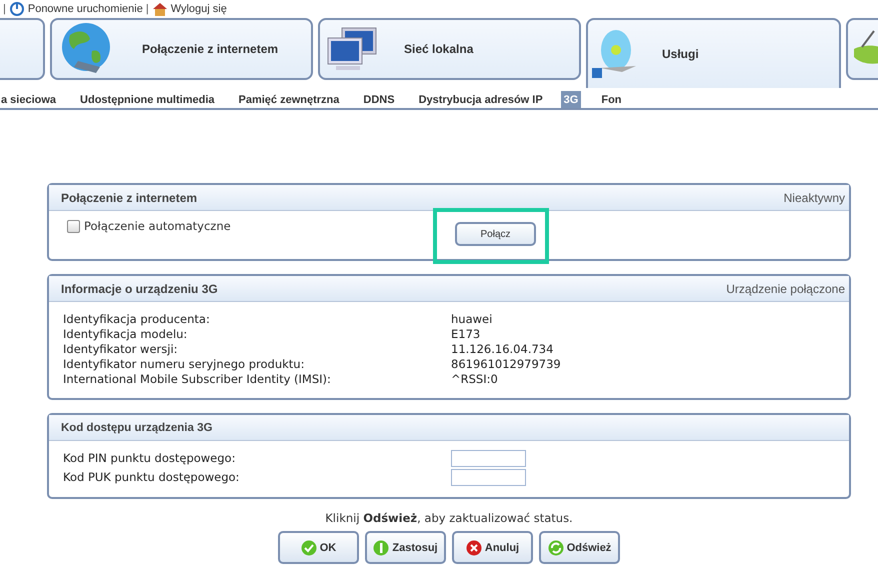 This screenshot has width=878, height=574. Describe the element at coordinates (184, 364) in the screenshot. I see `info-label: Identyfikator numeru seryjnego produktu:` at that location.